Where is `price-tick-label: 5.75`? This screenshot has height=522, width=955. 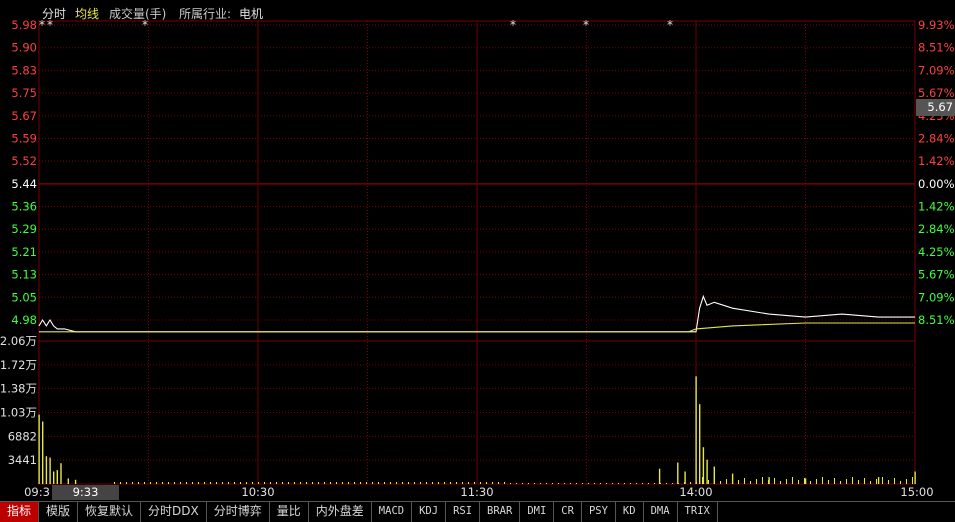 price-tick-label: 5.75 is located at coordinates (24, 93).